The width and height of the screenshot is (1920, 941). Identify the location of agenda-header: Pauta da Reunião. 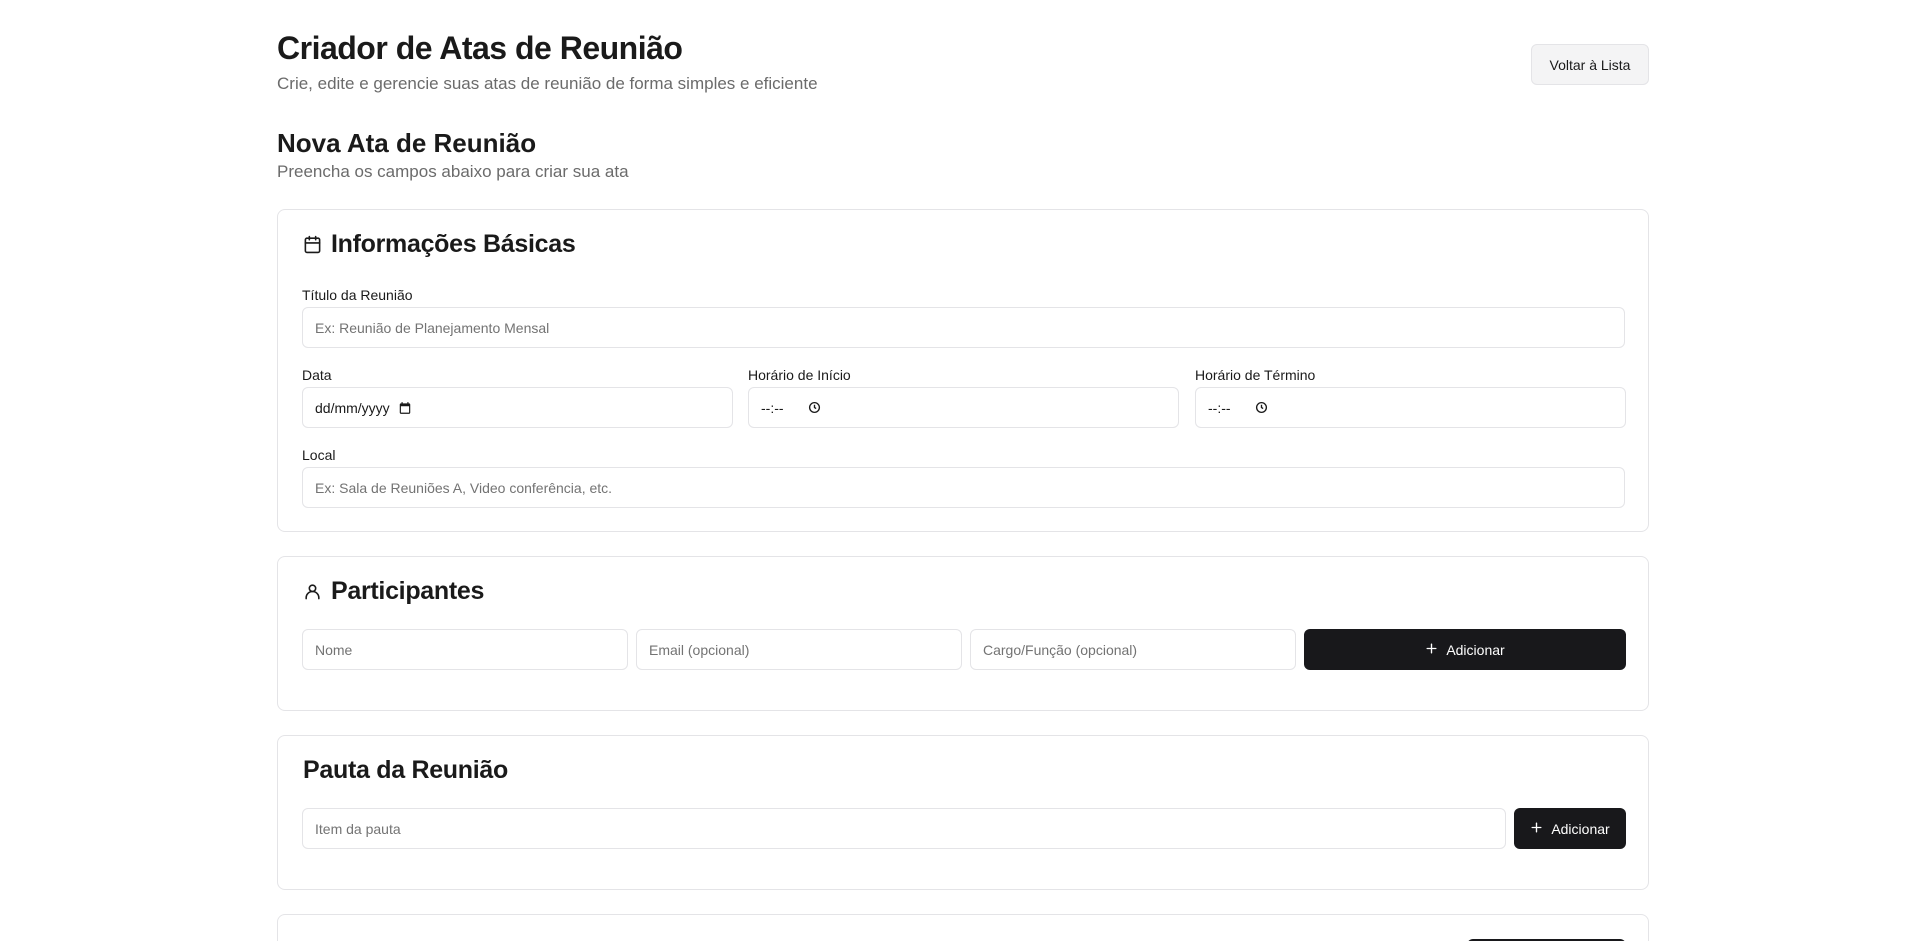
(405, 770).